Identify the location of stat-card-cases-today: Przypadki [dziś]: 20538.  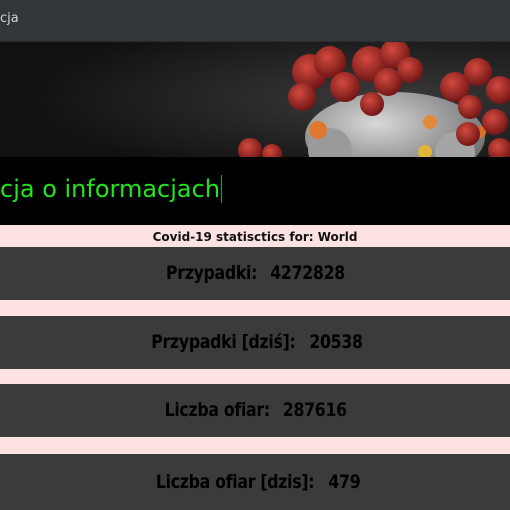
(255, 342).